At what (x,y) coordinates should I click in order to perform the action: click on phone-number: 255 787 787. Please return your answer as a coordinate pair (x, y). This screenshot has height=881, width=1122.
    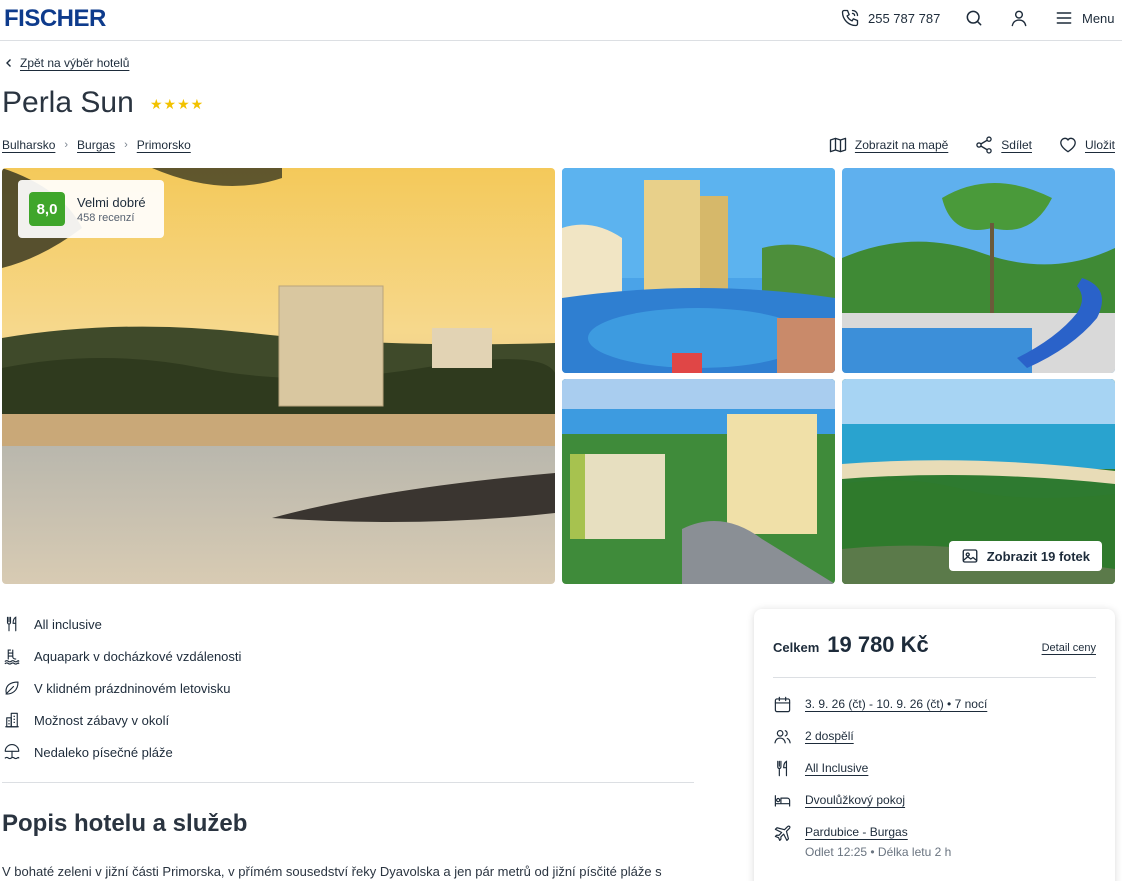
    Looking at the image, I should click on (904, 18).